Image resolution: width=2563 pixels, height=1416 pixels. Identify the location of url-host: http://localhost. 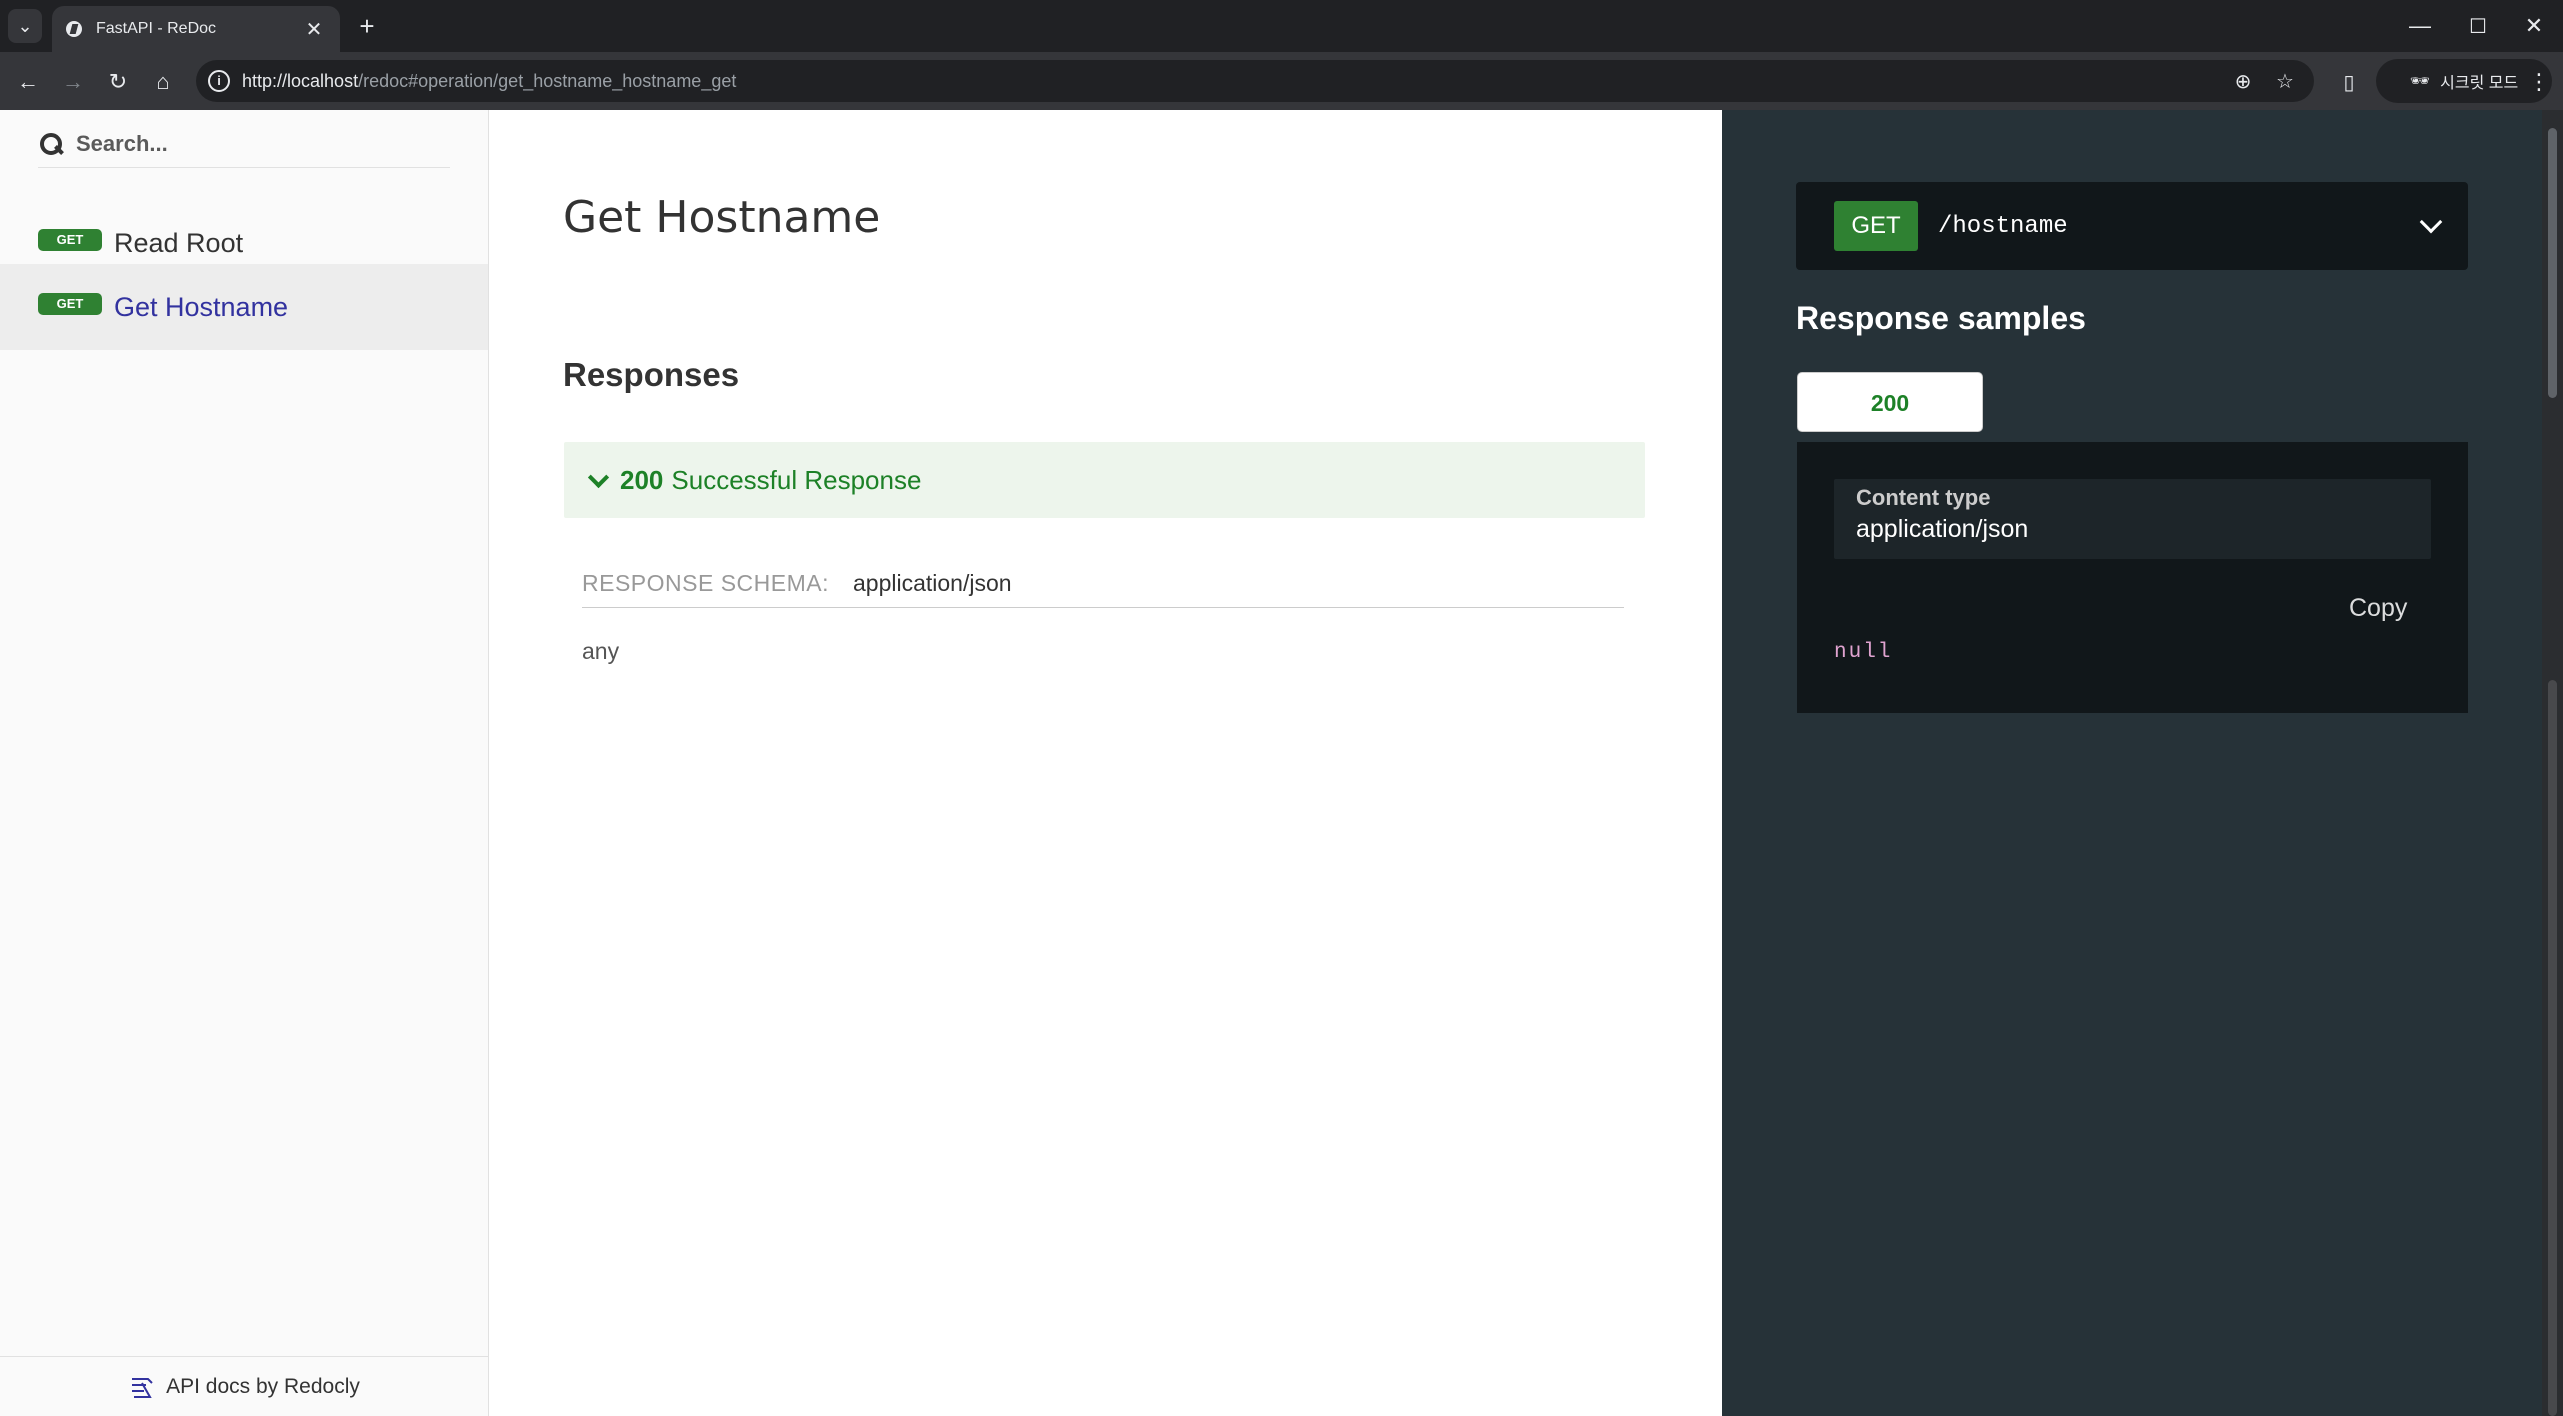
(300, 81).